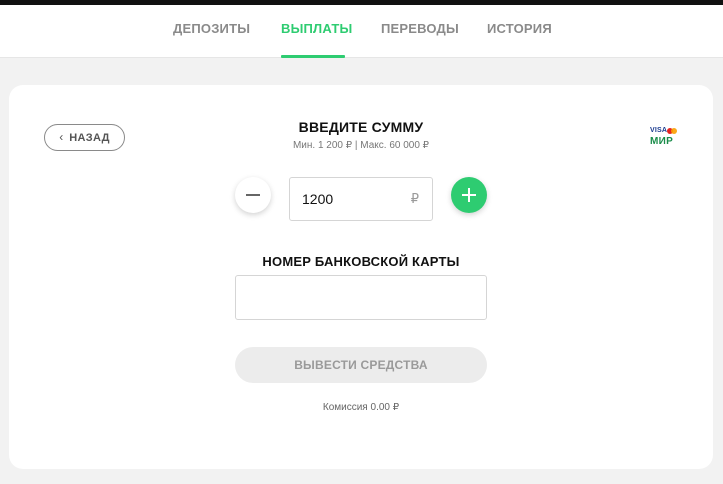  I want to click on amount-field: ₽, so click(361, 199).